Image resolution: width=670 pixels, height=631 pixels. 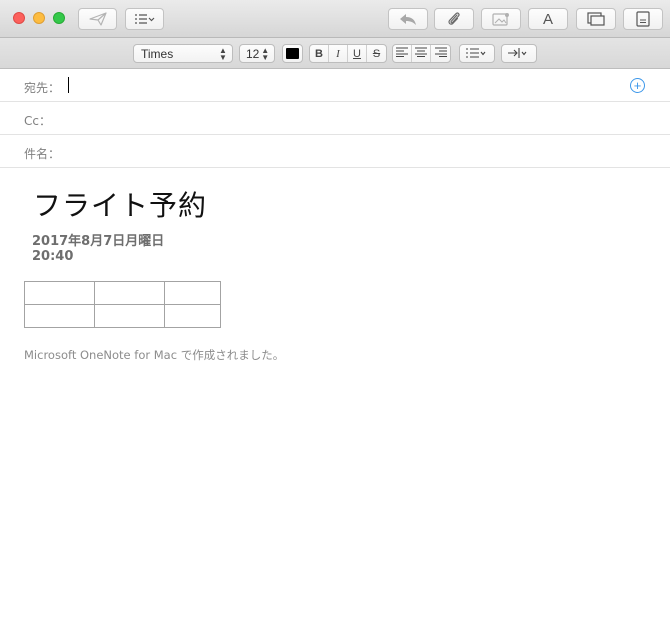 I want to click on fonts-button: A, so click(x=548, y=19).